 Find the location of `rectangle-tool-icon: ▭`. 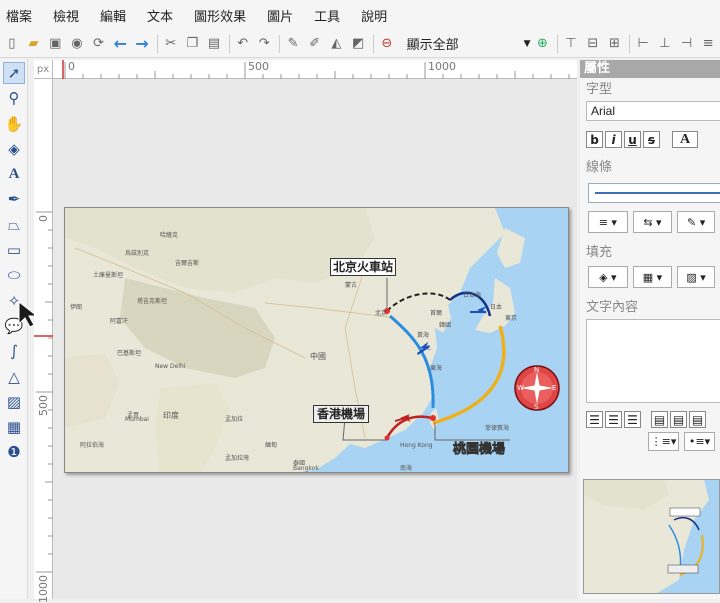

rectangle-tool-icon: ▭ is located at coordinates (14, 250).